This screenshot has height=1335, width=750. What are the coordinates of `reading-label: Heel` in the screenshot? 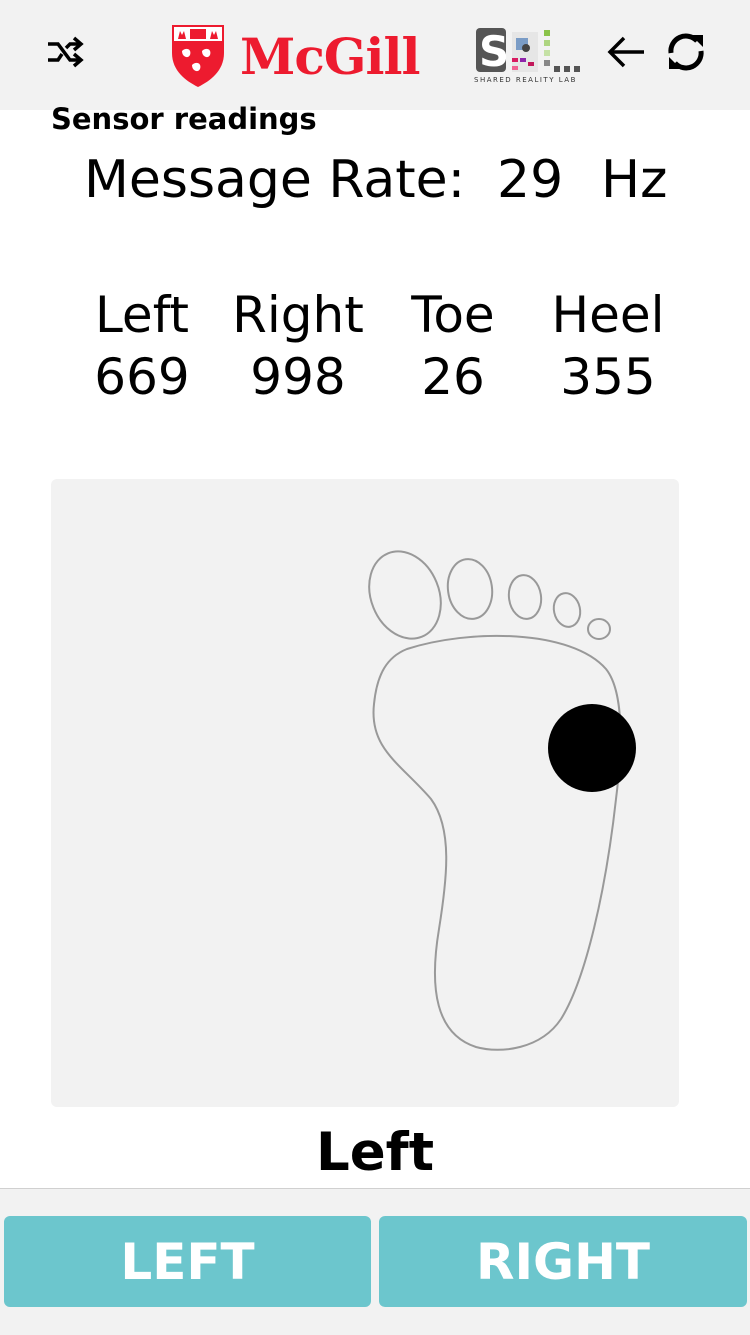 It's located at (608, 315).